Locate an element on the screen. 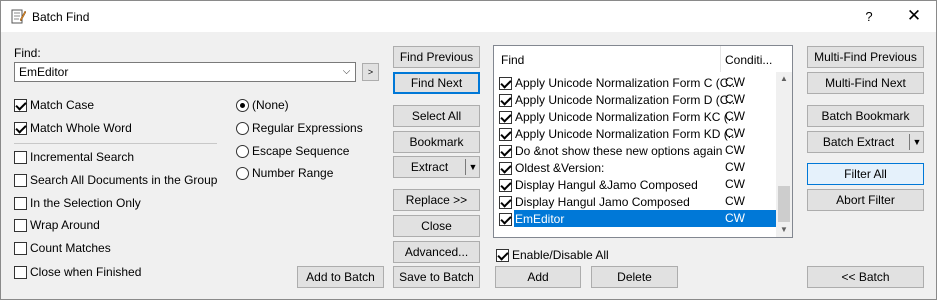 The height and width of the screenshot is (300, 937). mode-escape-label: Escape Sequence is located at coordinates (301, 151).